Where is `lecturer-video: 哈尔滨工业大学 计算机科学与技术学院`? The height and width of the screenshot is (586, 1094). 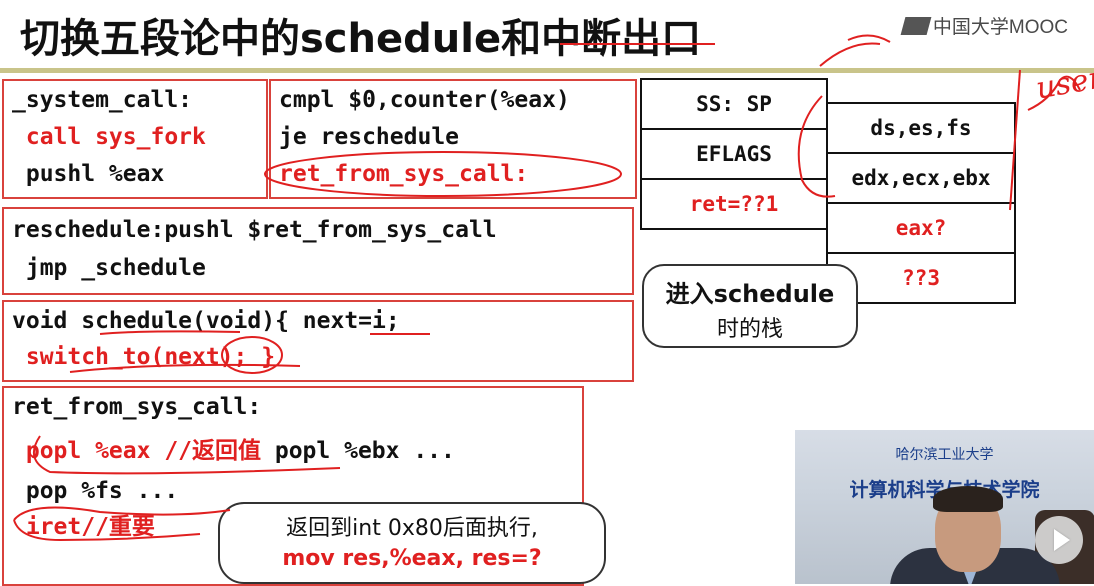 lecturer-video: 哈尔滨工业大学 计算机科学与技术学院 is located at coordinates (944, 507).